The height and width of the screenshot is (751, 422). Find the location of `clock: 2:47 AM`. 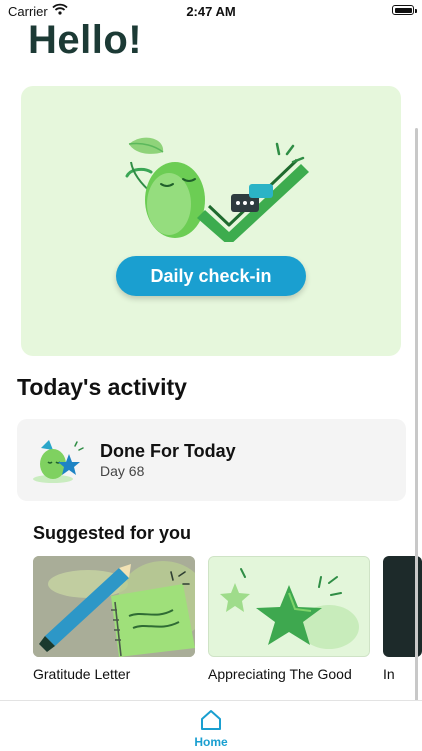

clock: 2:47 AM is located at coordinates (211, 11).